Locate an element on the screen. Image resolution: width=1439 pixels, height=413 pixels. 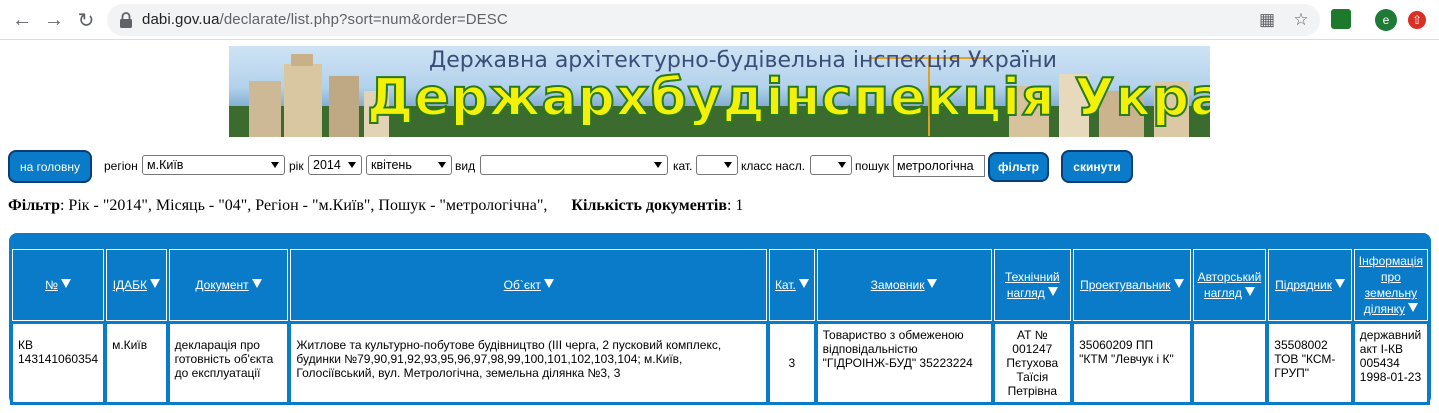
filter-button: фільтр is located at coordinates (1018, 167).